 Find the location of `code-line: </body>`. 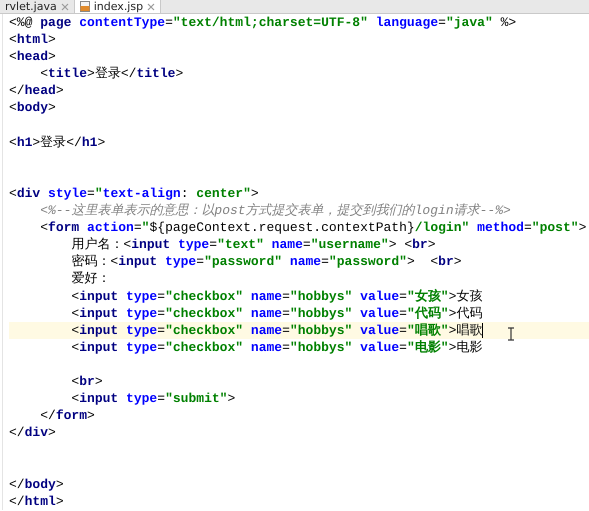

code-line: </body> is located at coordinates (37, 484).